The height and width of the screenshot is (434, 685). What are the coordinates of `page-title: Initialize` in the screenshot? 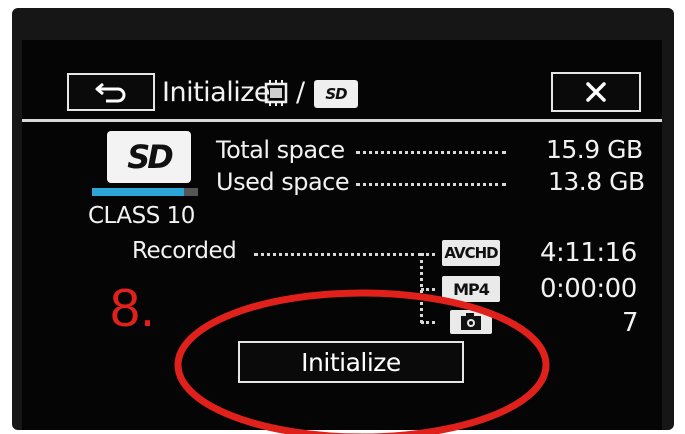 It's located at (216, 92).